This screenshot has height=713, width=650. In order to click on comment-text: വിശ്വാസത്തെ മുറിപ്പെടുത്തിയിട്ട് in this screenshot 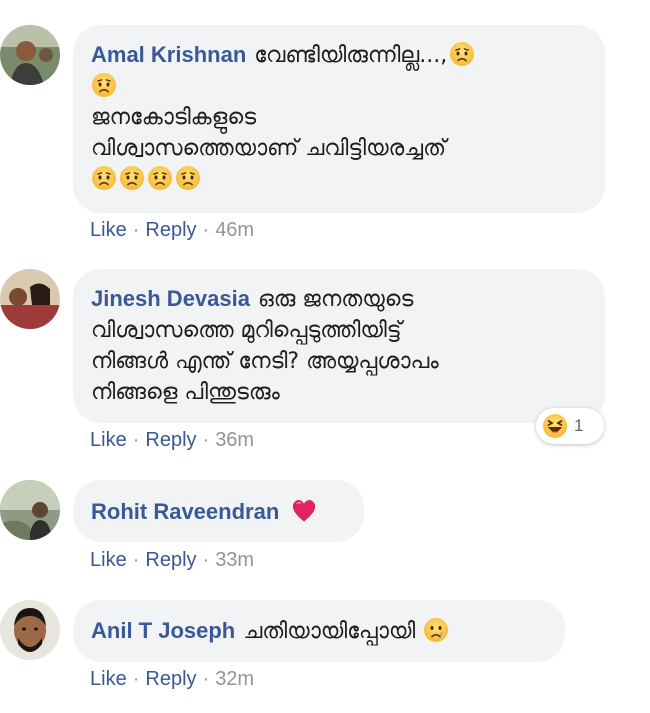, I will do `click(246, 330)`.